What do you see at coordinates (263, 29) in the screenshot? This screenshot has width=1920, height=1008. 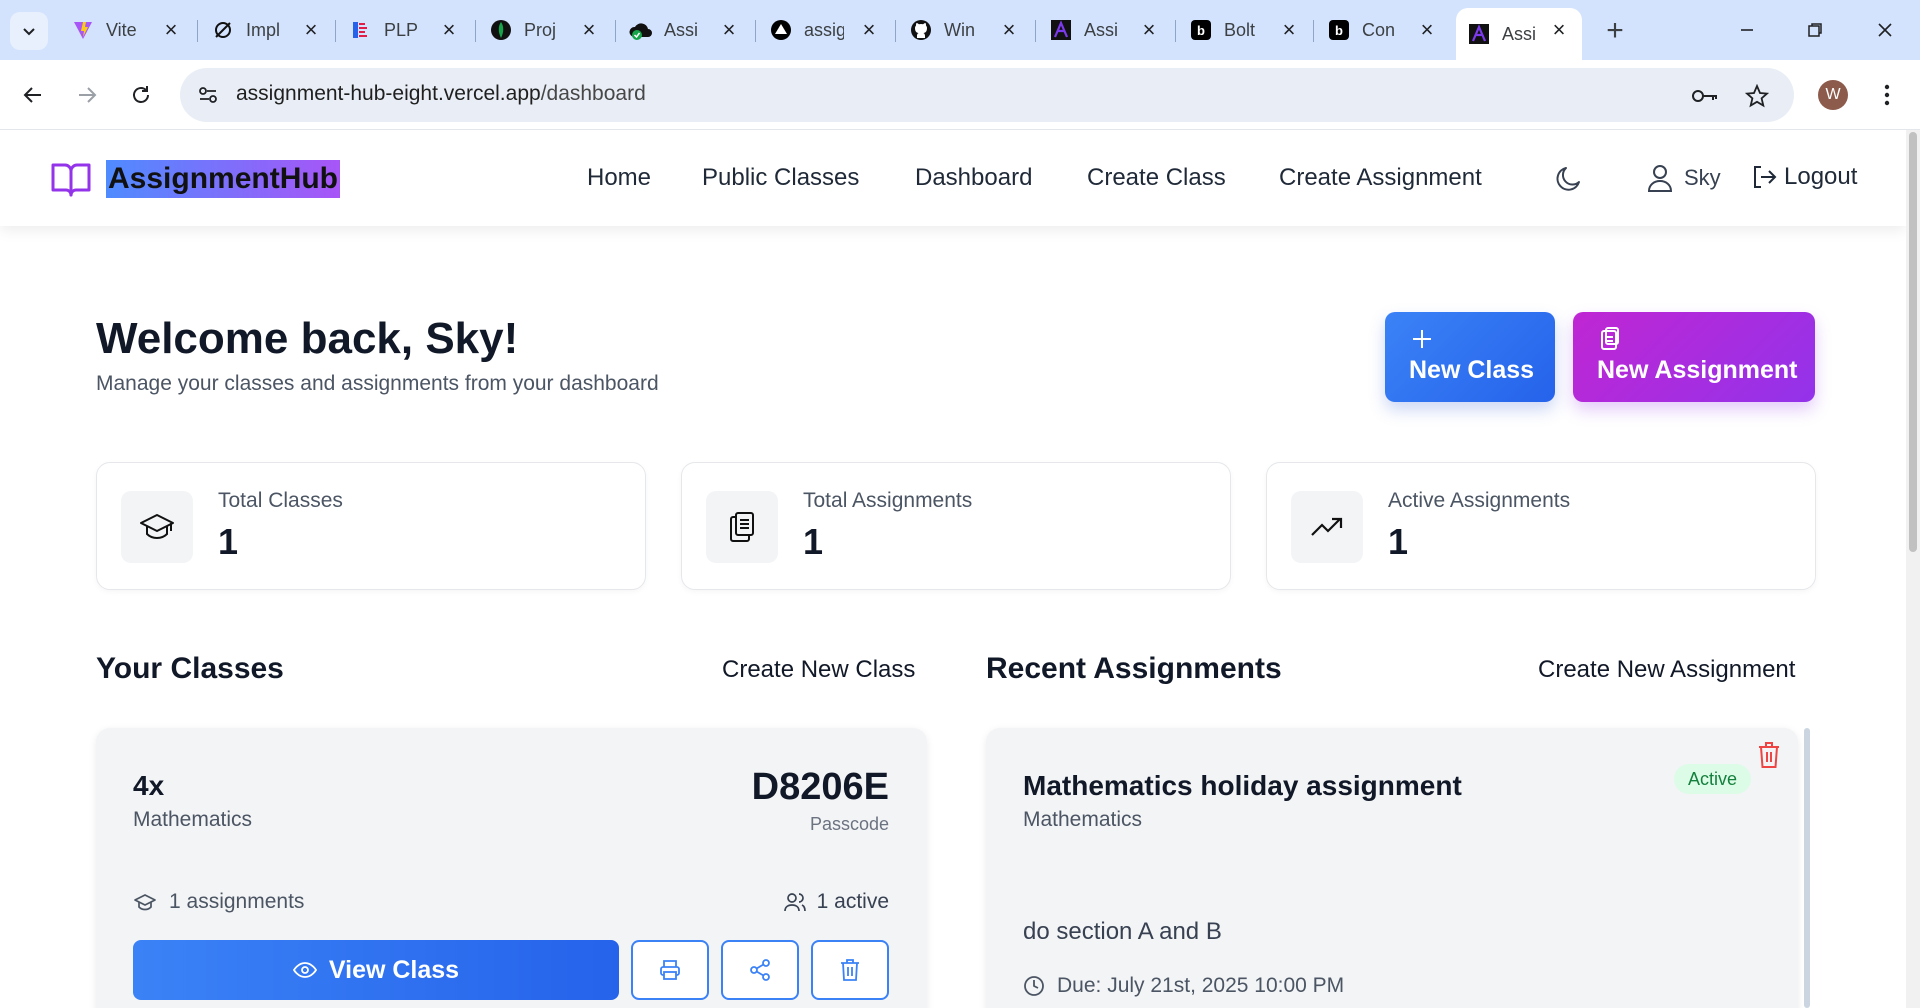 I see `tab-label: Impl` at bounding box center [263, 29].